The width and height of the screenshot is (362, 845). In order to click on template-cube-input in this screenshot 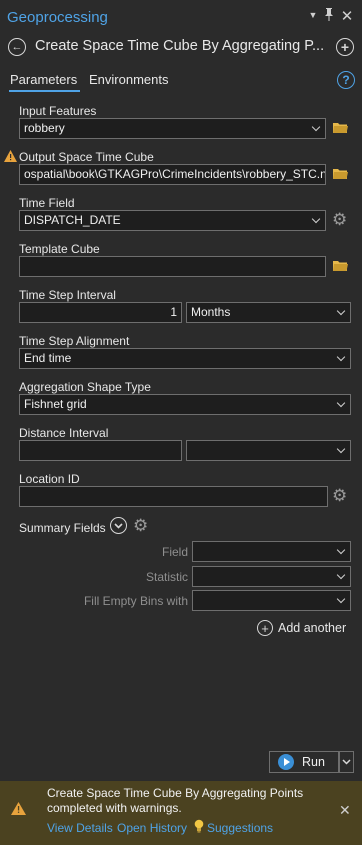, I will do `click(172, 266)`.